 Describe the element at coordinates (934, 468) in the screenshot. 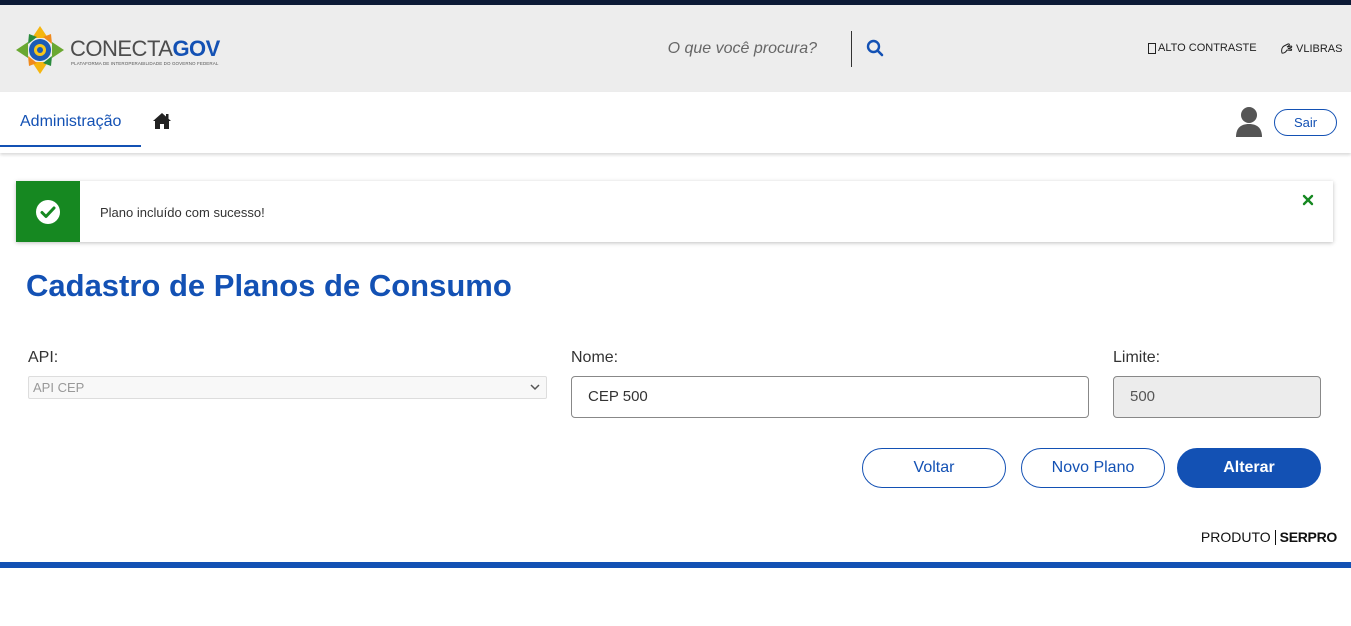

I see `voltar-button: Voltar` at that location.